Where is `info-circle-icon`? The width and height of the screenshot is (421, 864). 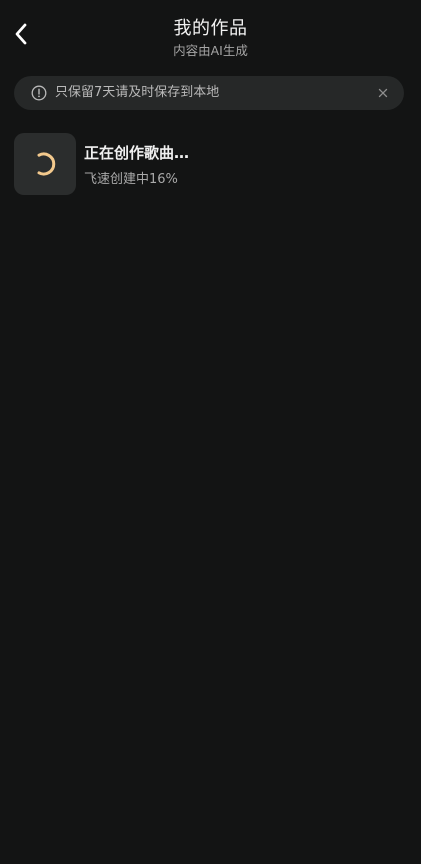
info-circle-icon is located at coordinates (39, 93).